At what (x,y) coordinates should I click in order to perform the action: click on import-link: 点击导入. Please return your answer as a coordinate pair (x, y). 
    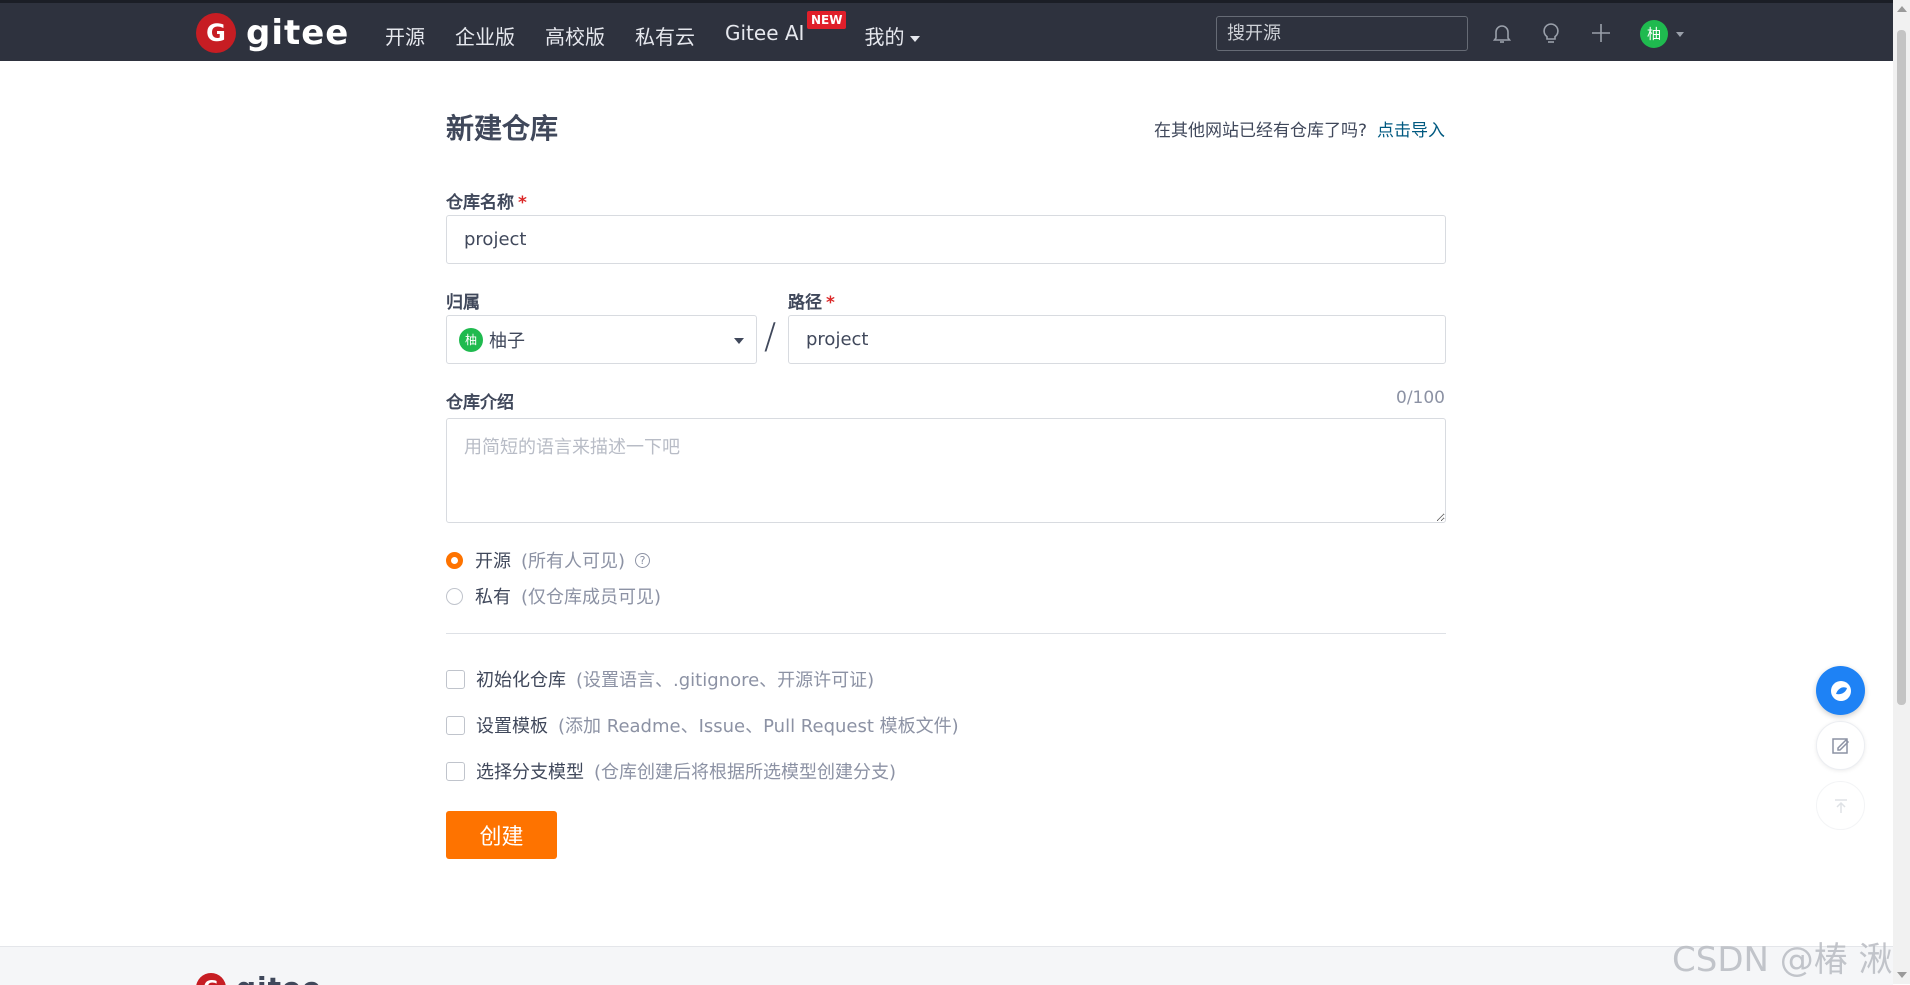
    Looking at the image, I should click on (1411, 131).